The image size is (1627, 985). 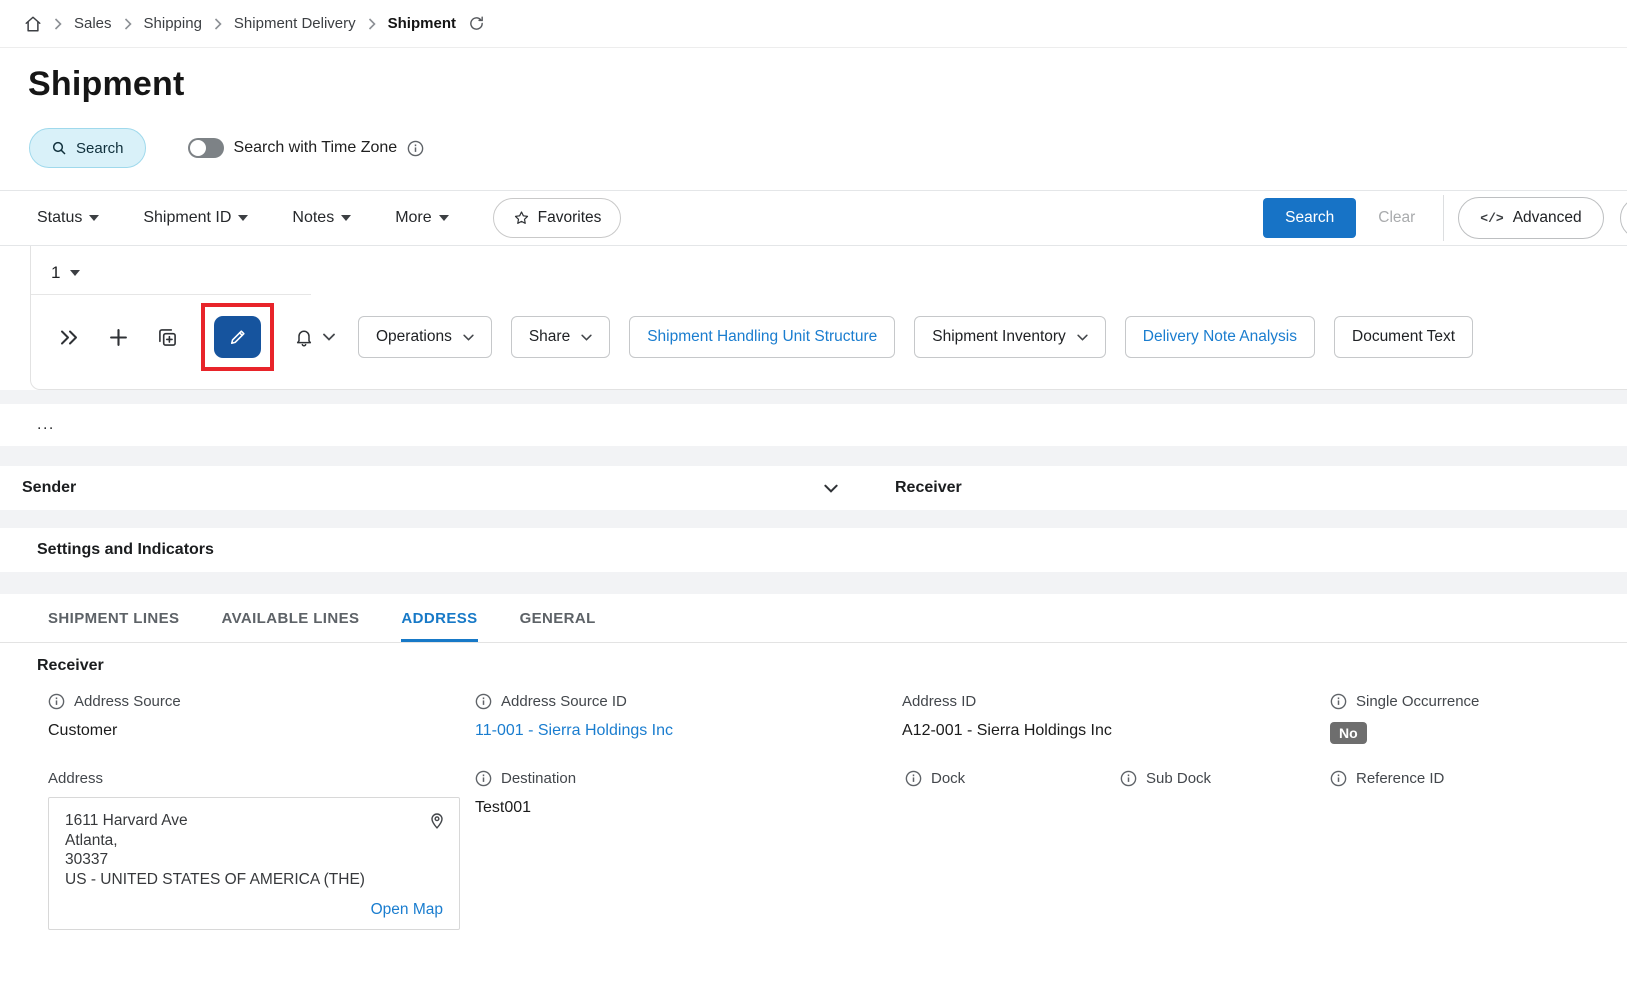 What do you see at coordinates (1116, 718) in the screenshot?
I see `field-address-id: Address ID A12-001 - Sierra Holdings Inc` at bounding box center [1116, 718].